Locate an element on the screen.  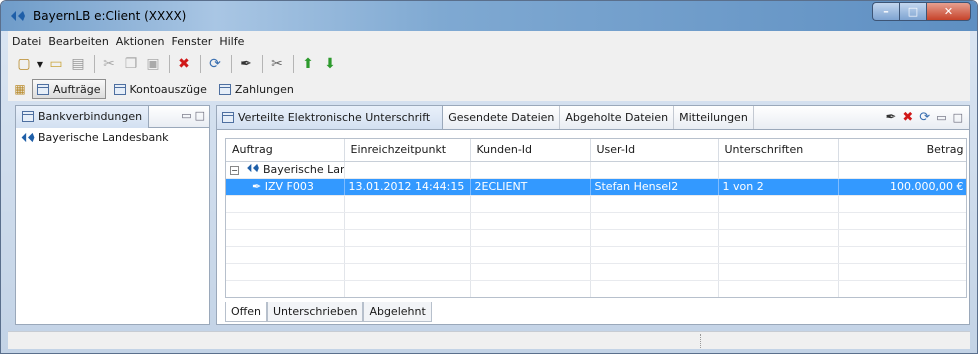
cell-kunden-id: 2ECLIENT is located at coordinates (530, 187).